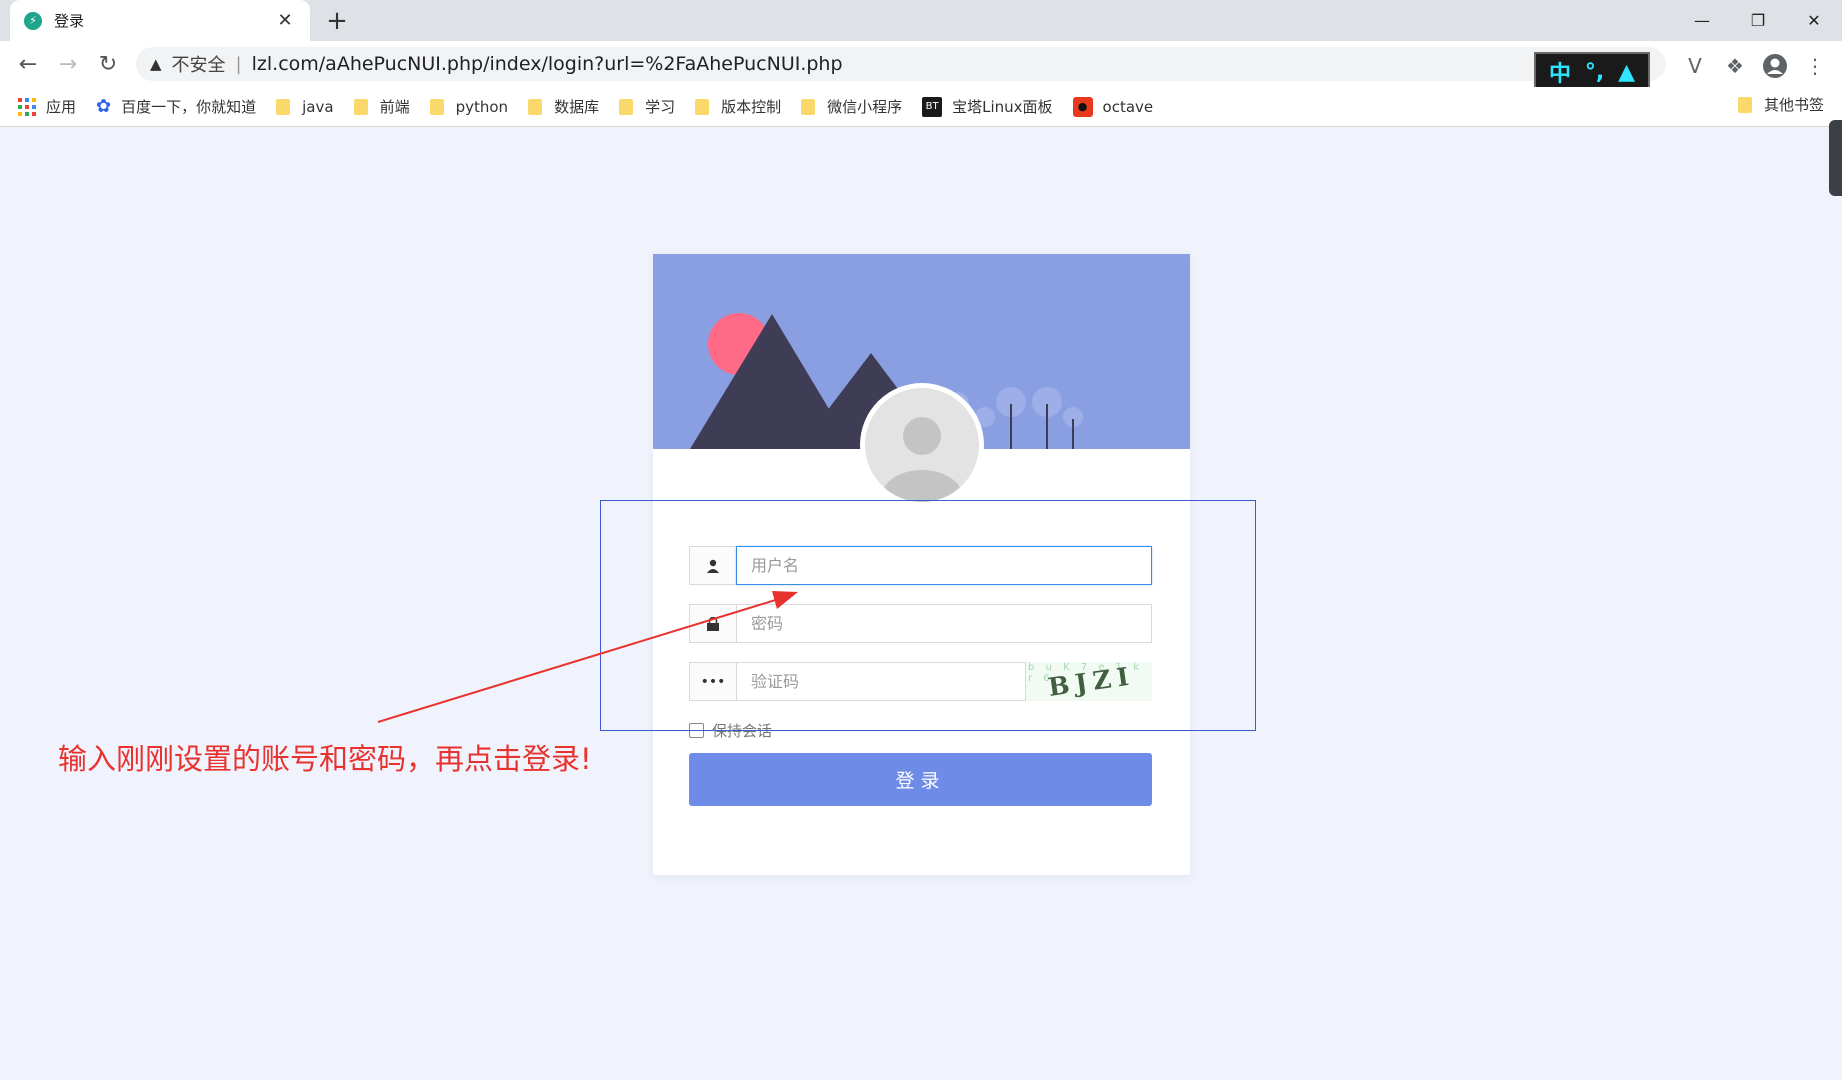 This screenshot has height=1080, width=1842. I want to click on bookmark-label: python, so click(482, 106).